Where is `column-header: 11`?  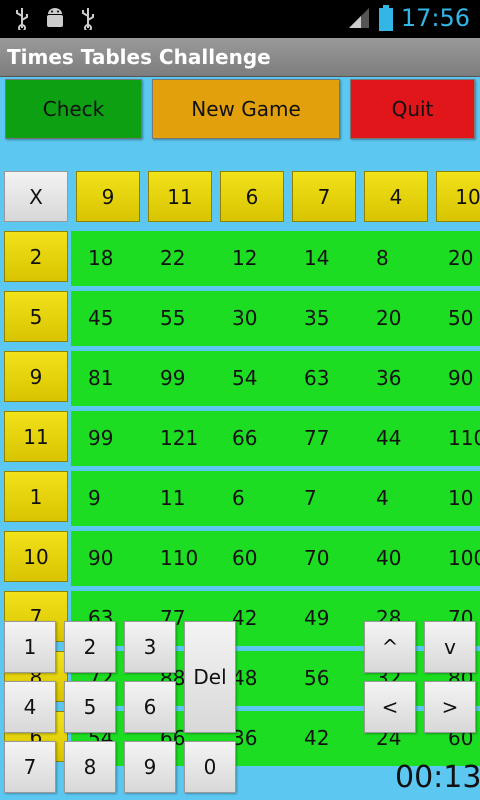
column-header: 11 is located at coordinates (180, 196).